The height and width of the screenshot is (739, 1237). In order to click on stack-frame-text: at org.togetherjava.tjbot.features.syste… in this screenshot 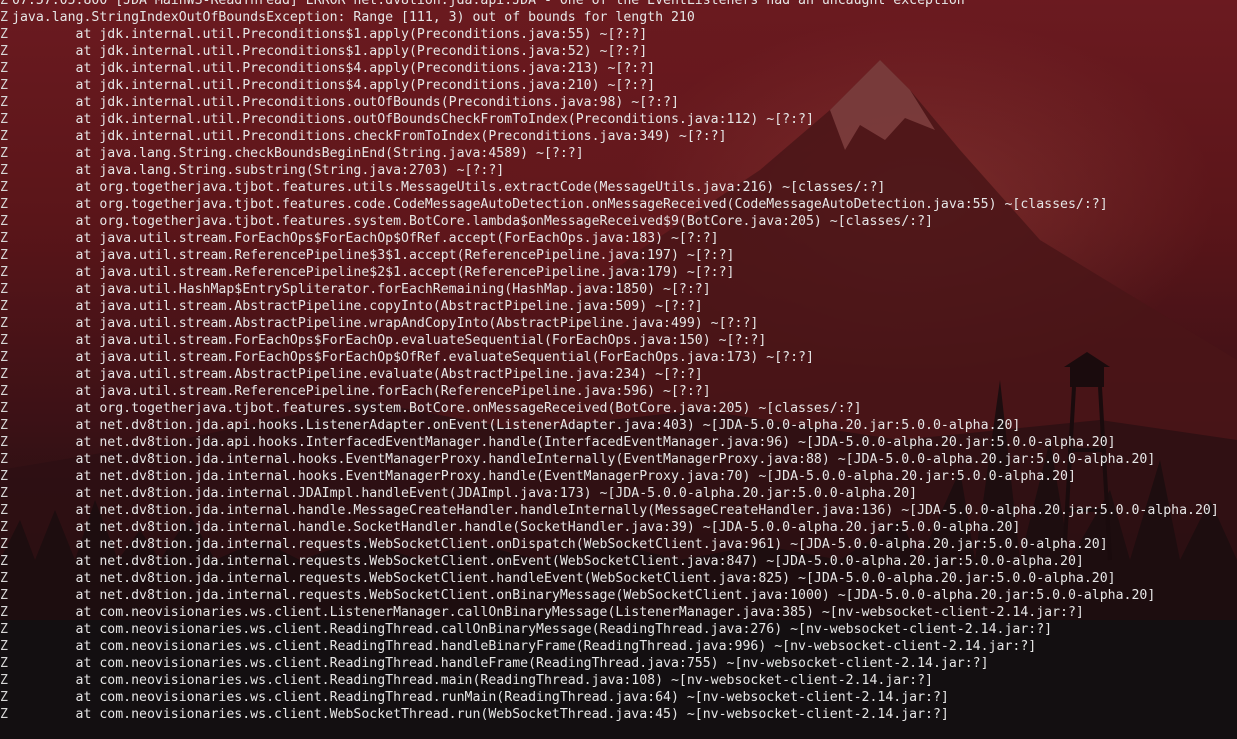, I will do `click(472, 221)`.